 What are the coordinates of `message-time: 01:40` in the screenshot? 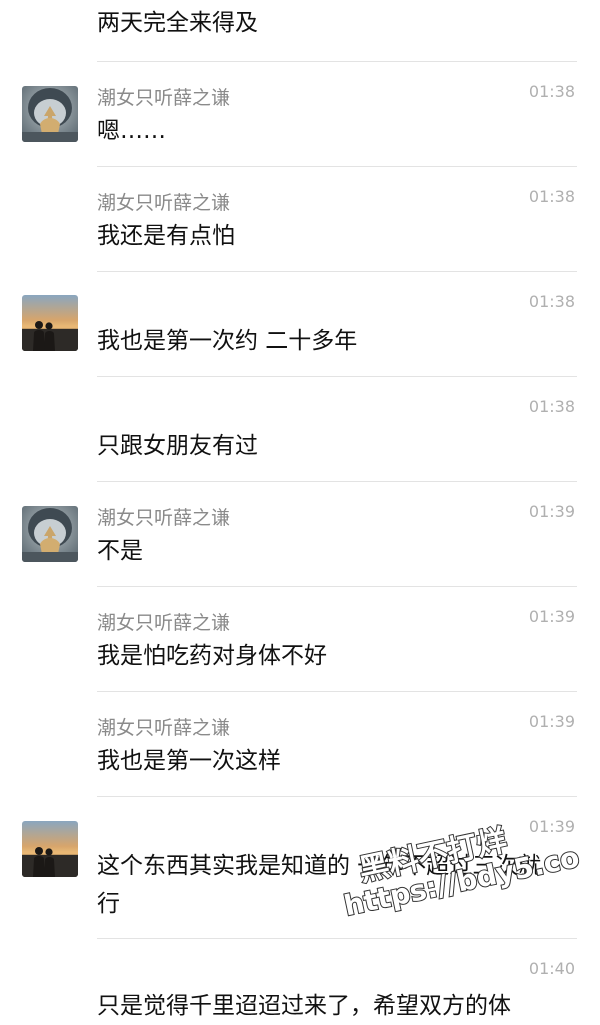 It's located at (551, 968).